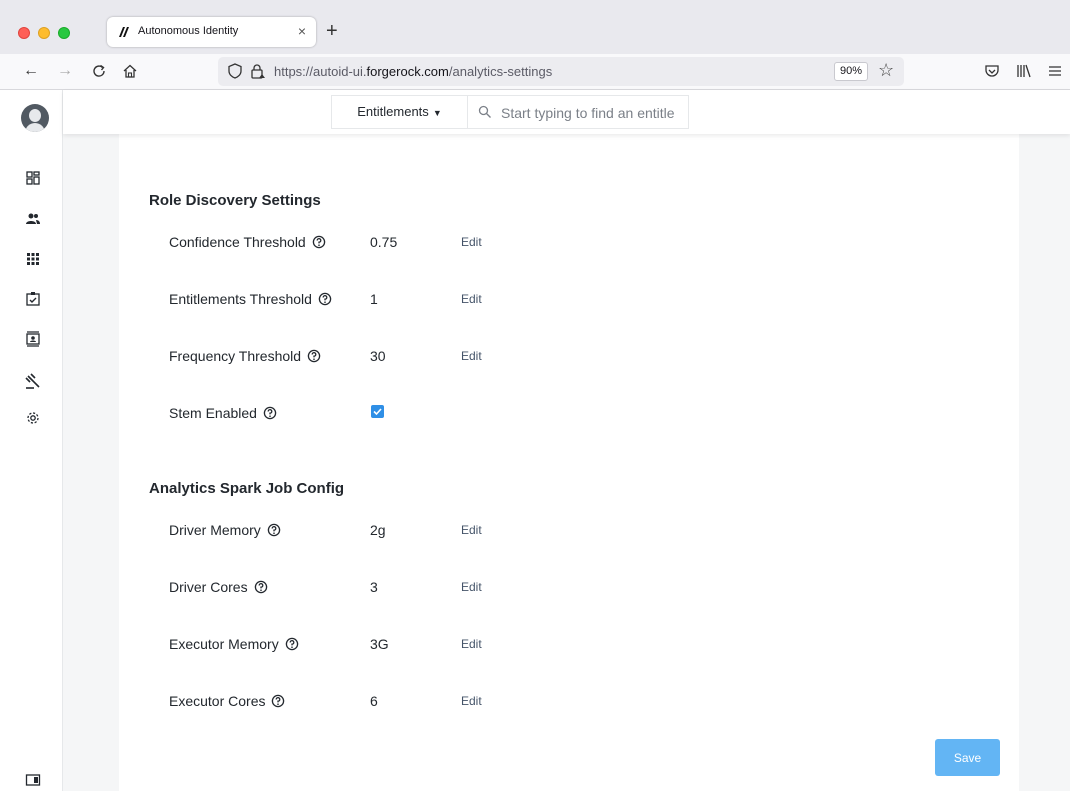 The image size is (1070, 791). I want to click on setting-label: Driver Cores, so click(218, 587).